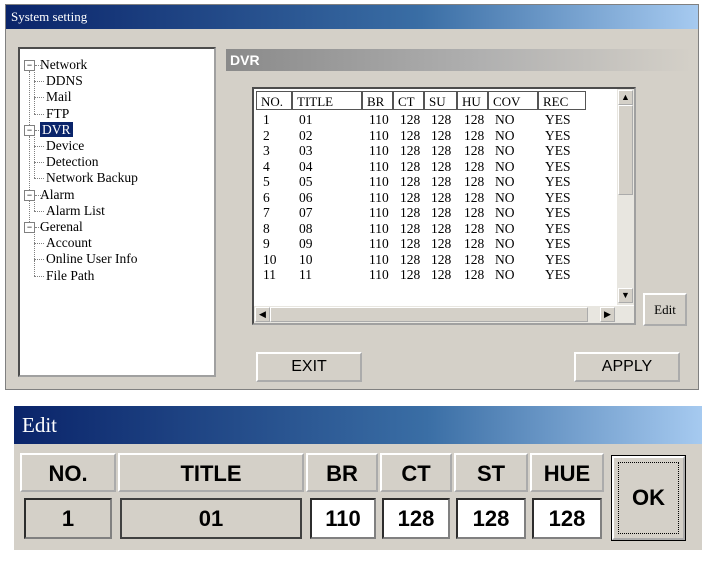 The image size is (705, 561). I want to click on tree-item-network-backup: Network Backup, so click(92, 178).